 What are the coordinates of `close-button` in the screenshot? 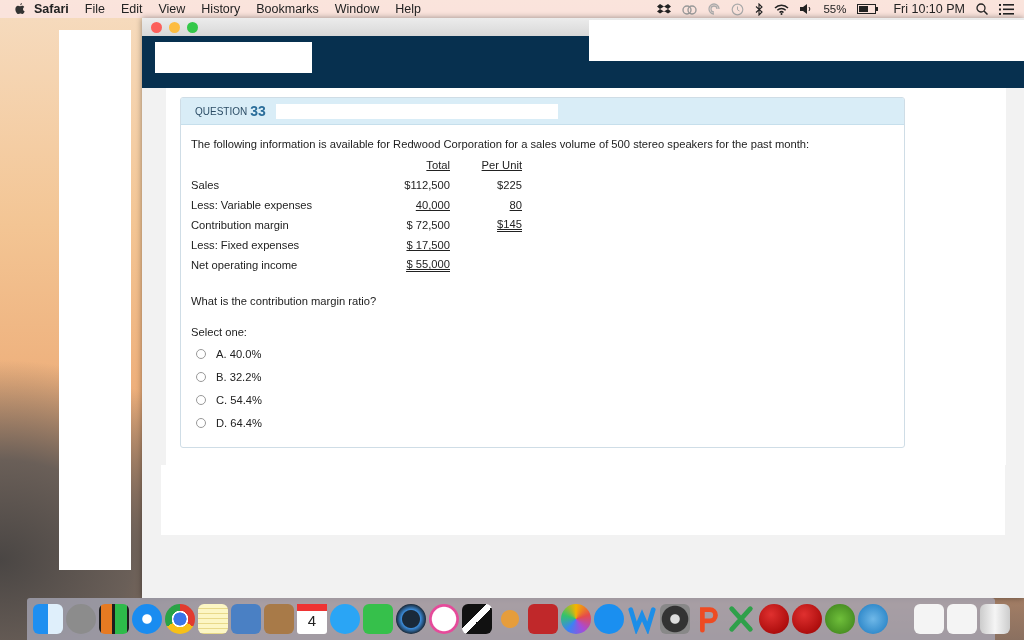 It's located at (156, 27).